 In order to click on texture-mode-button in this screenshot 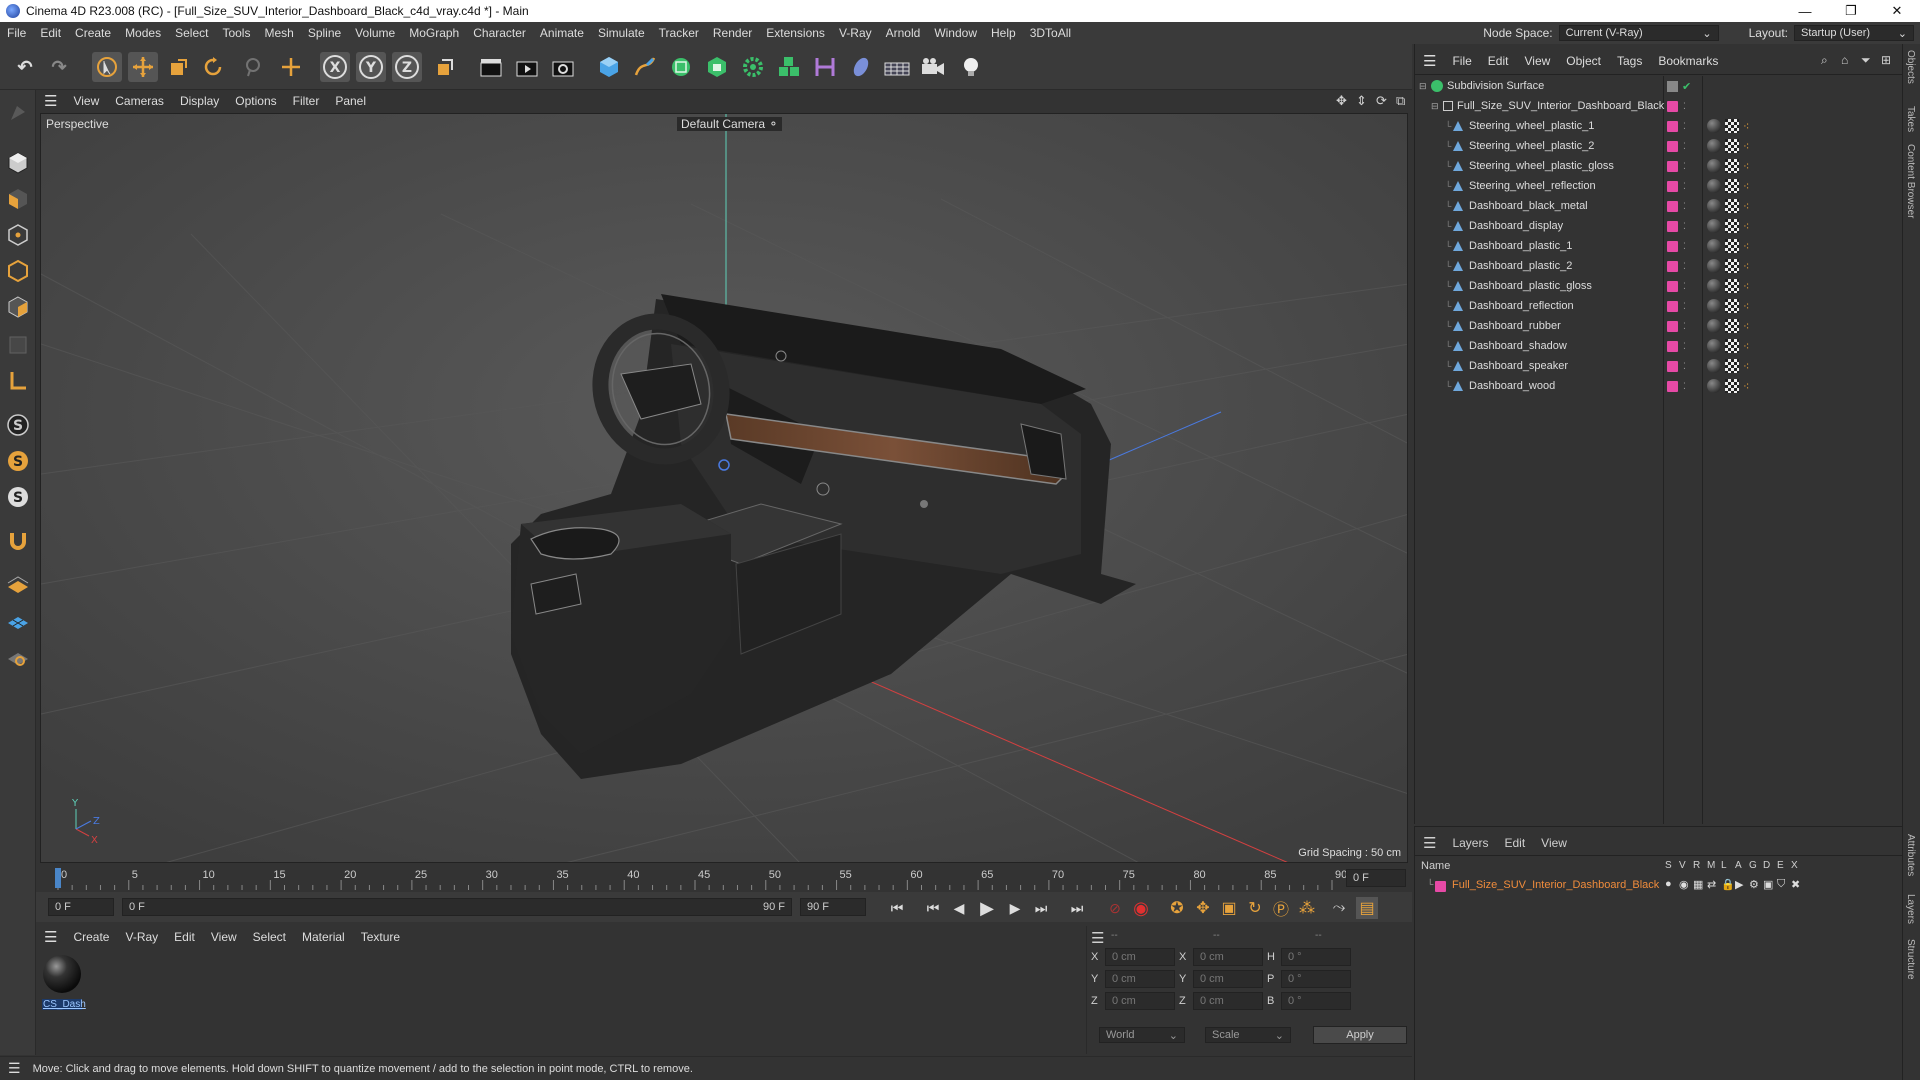, I will do `click(18, 199)`.